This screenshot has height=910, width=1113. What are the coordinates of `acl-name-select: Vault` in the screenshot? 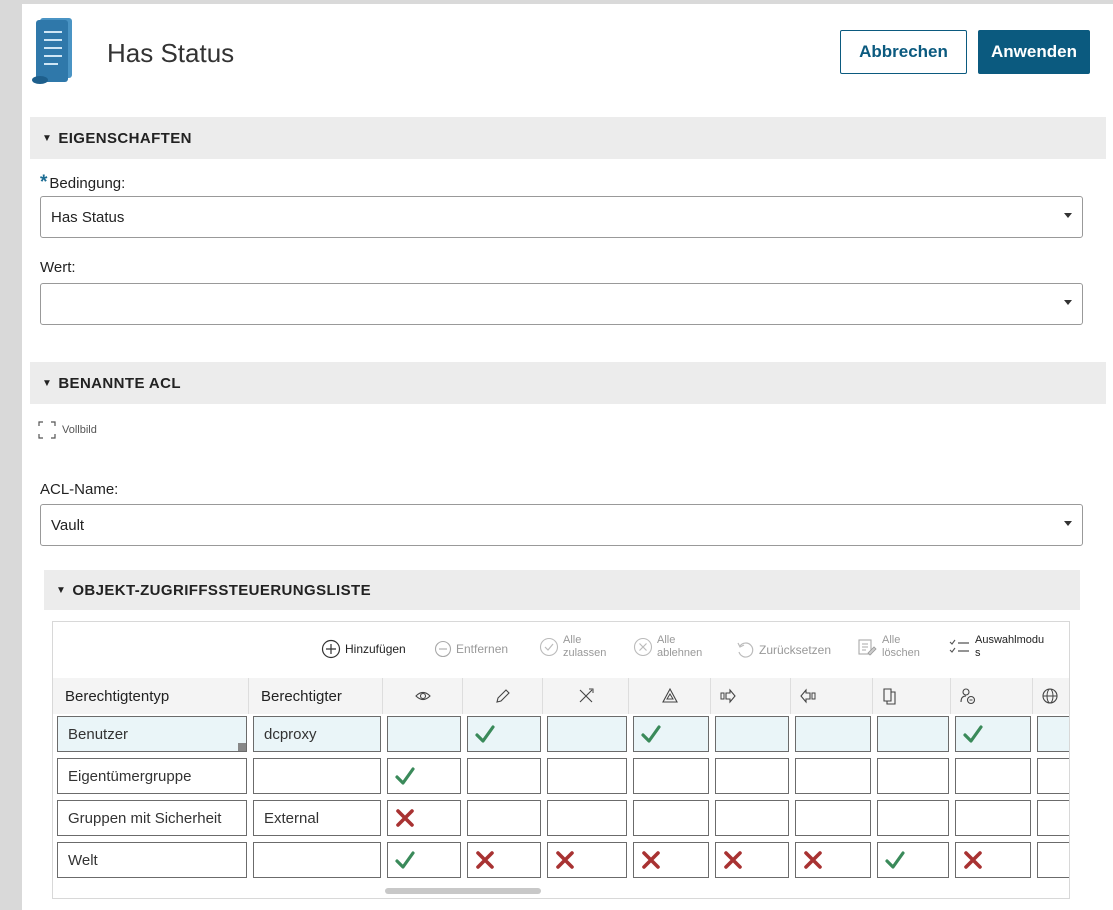 It's located at (561, 525).